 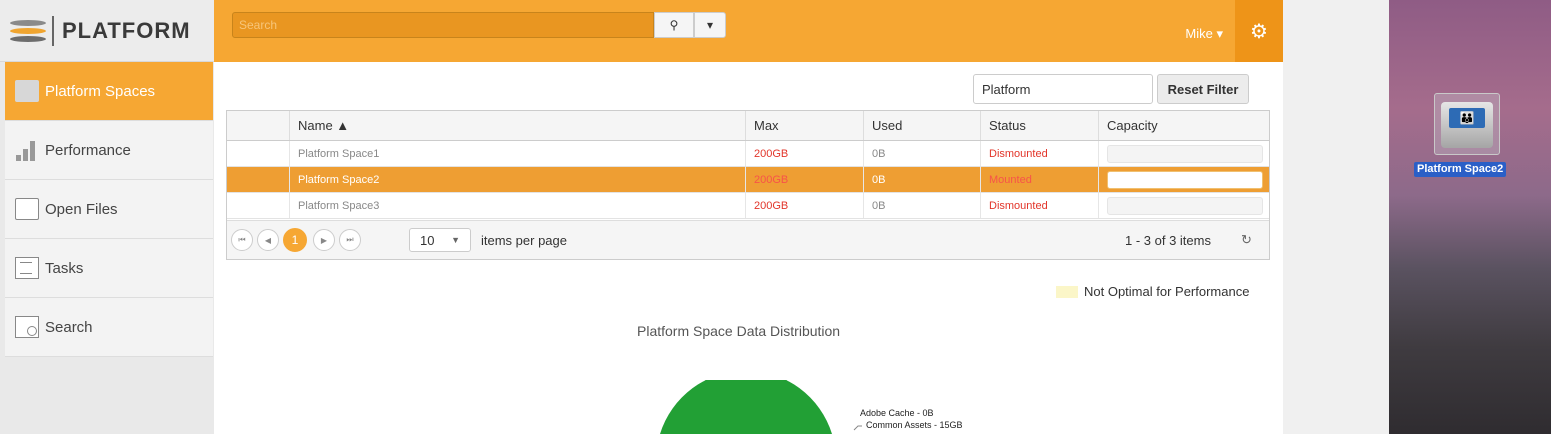 What do you see at coordinates (1460, 169) in the screenshot?
I see `drive-label: Platform Space2` at bounding box center [1460, 169].